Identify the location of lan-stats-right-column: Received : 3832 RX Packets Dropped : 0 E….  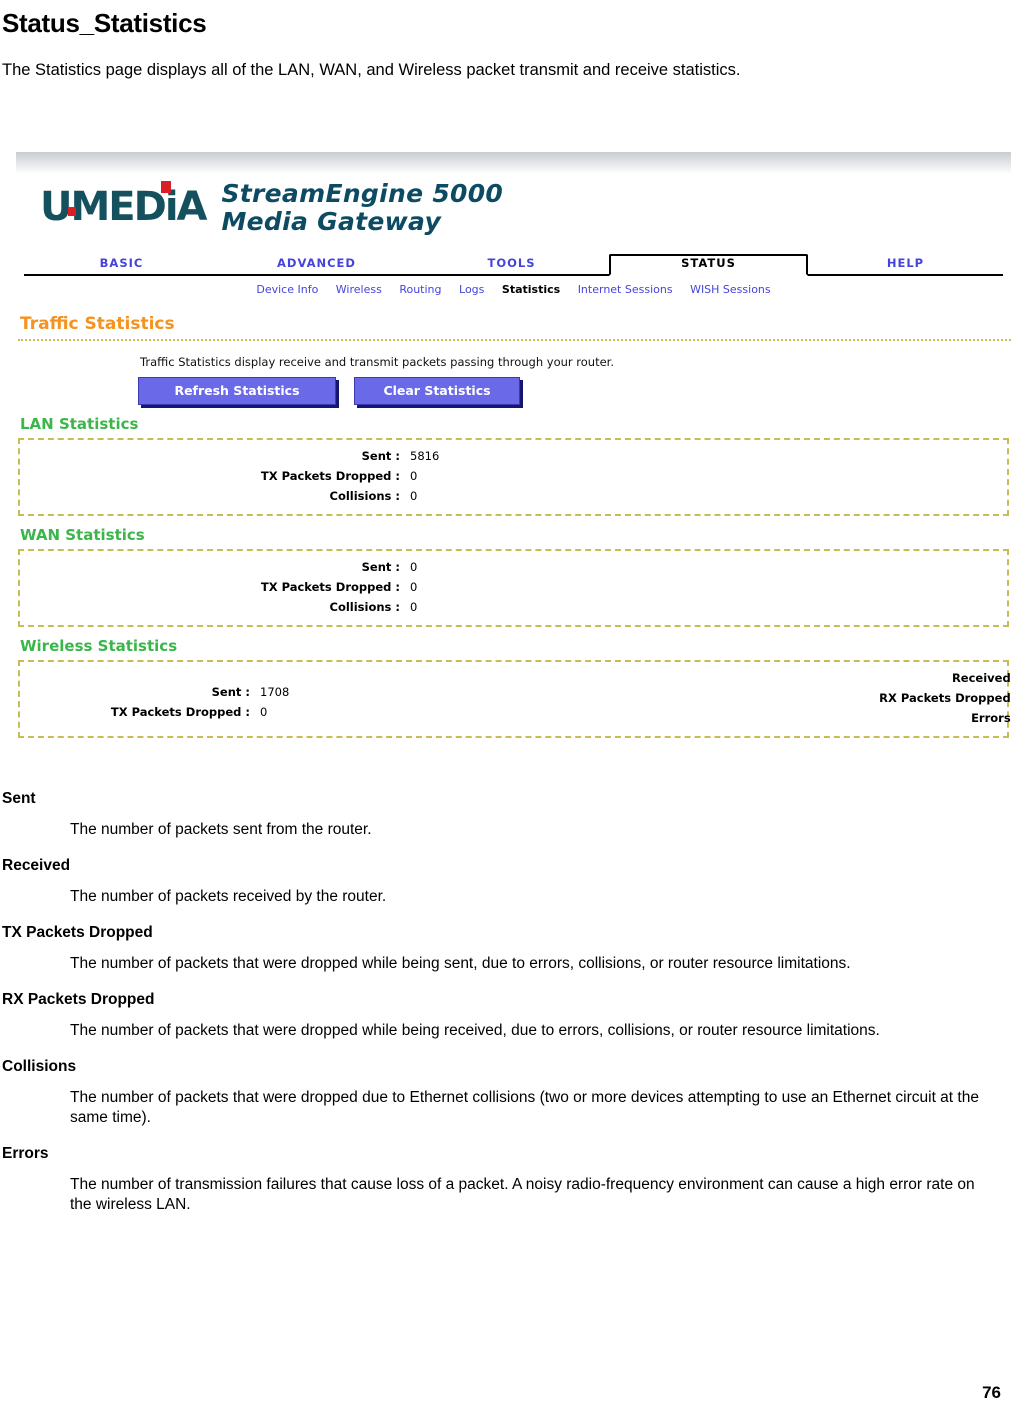
(725, 476).